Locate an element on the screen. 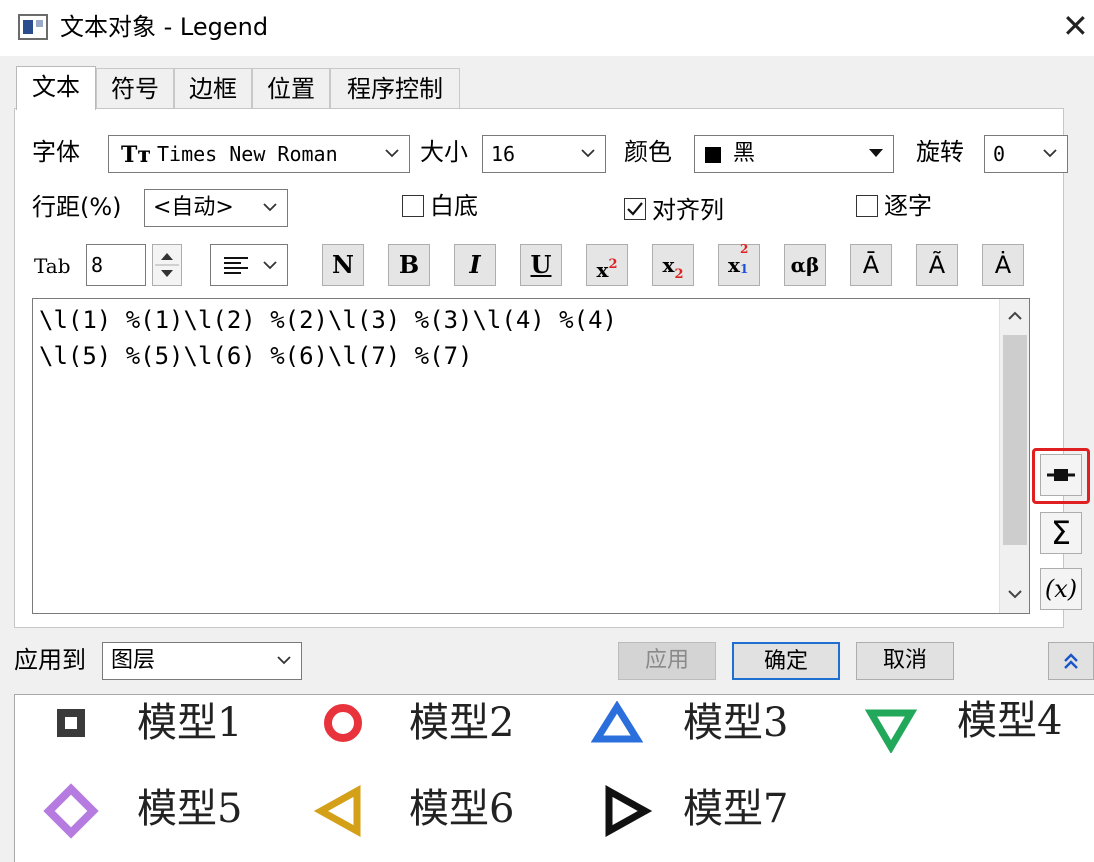 Image resolution: width=1094 pixels, height=862 pixels. title-bar: 文本对象 - Legend ✕ is located at coordinates (547, 28).